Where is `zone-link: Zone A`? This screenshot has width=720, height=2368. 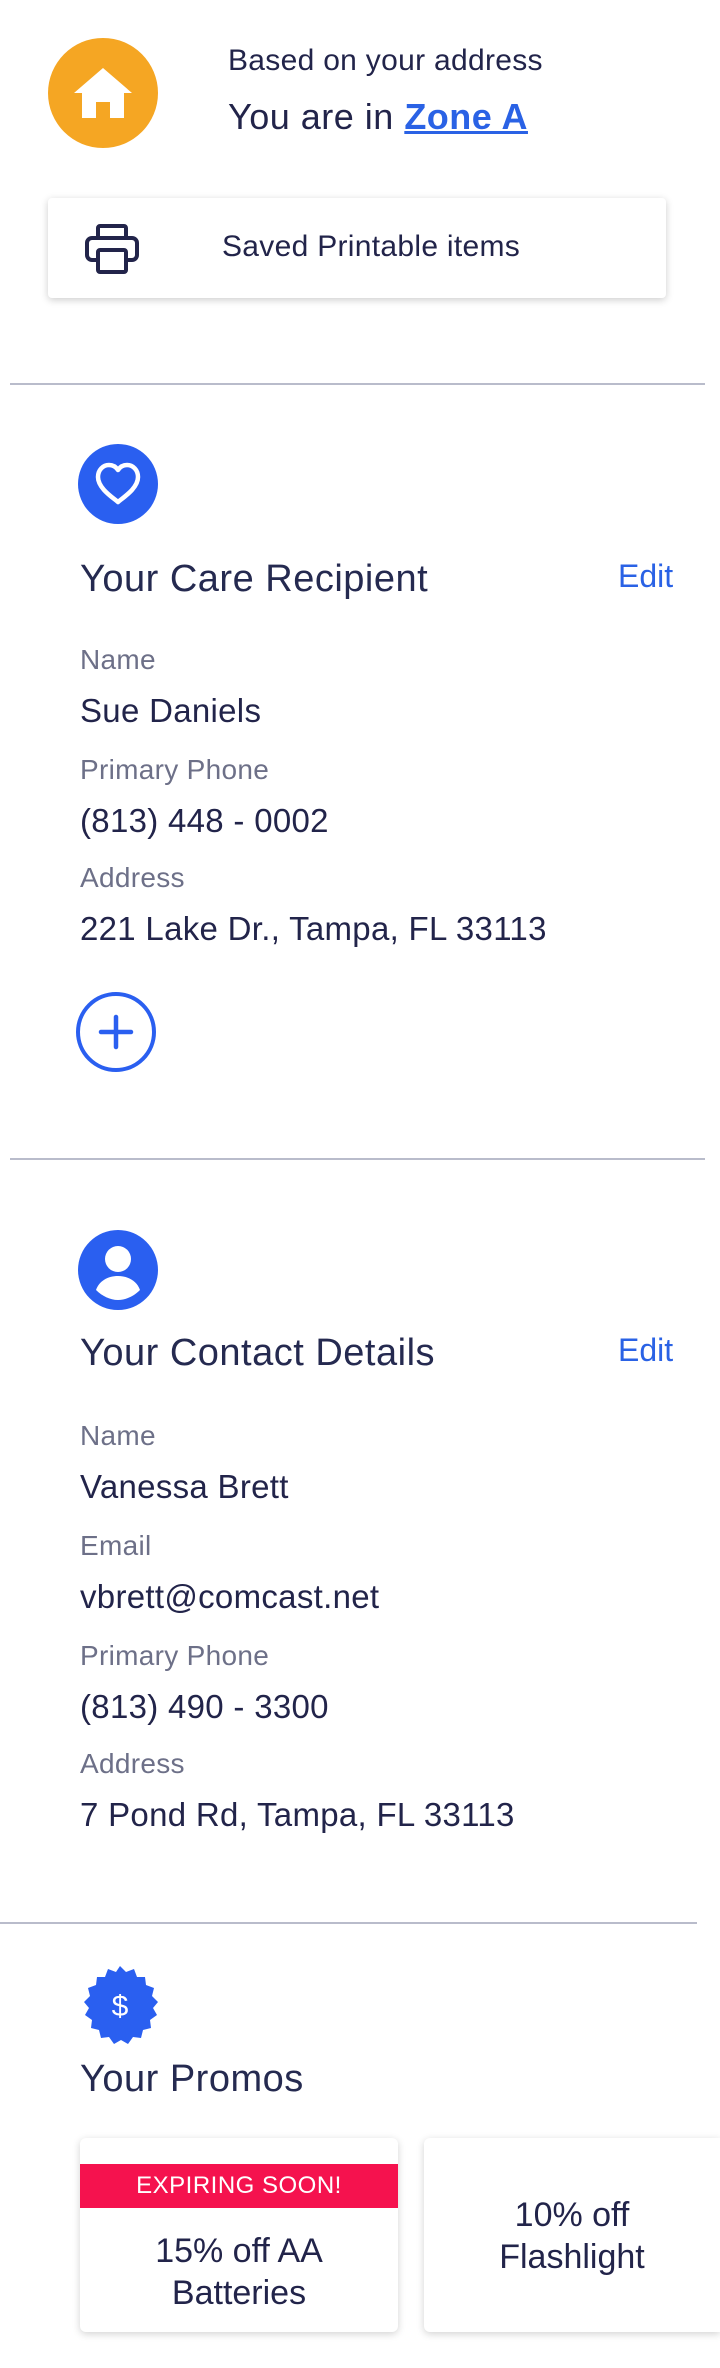 zone-link: Zone A is located at coordinates (466, 116).